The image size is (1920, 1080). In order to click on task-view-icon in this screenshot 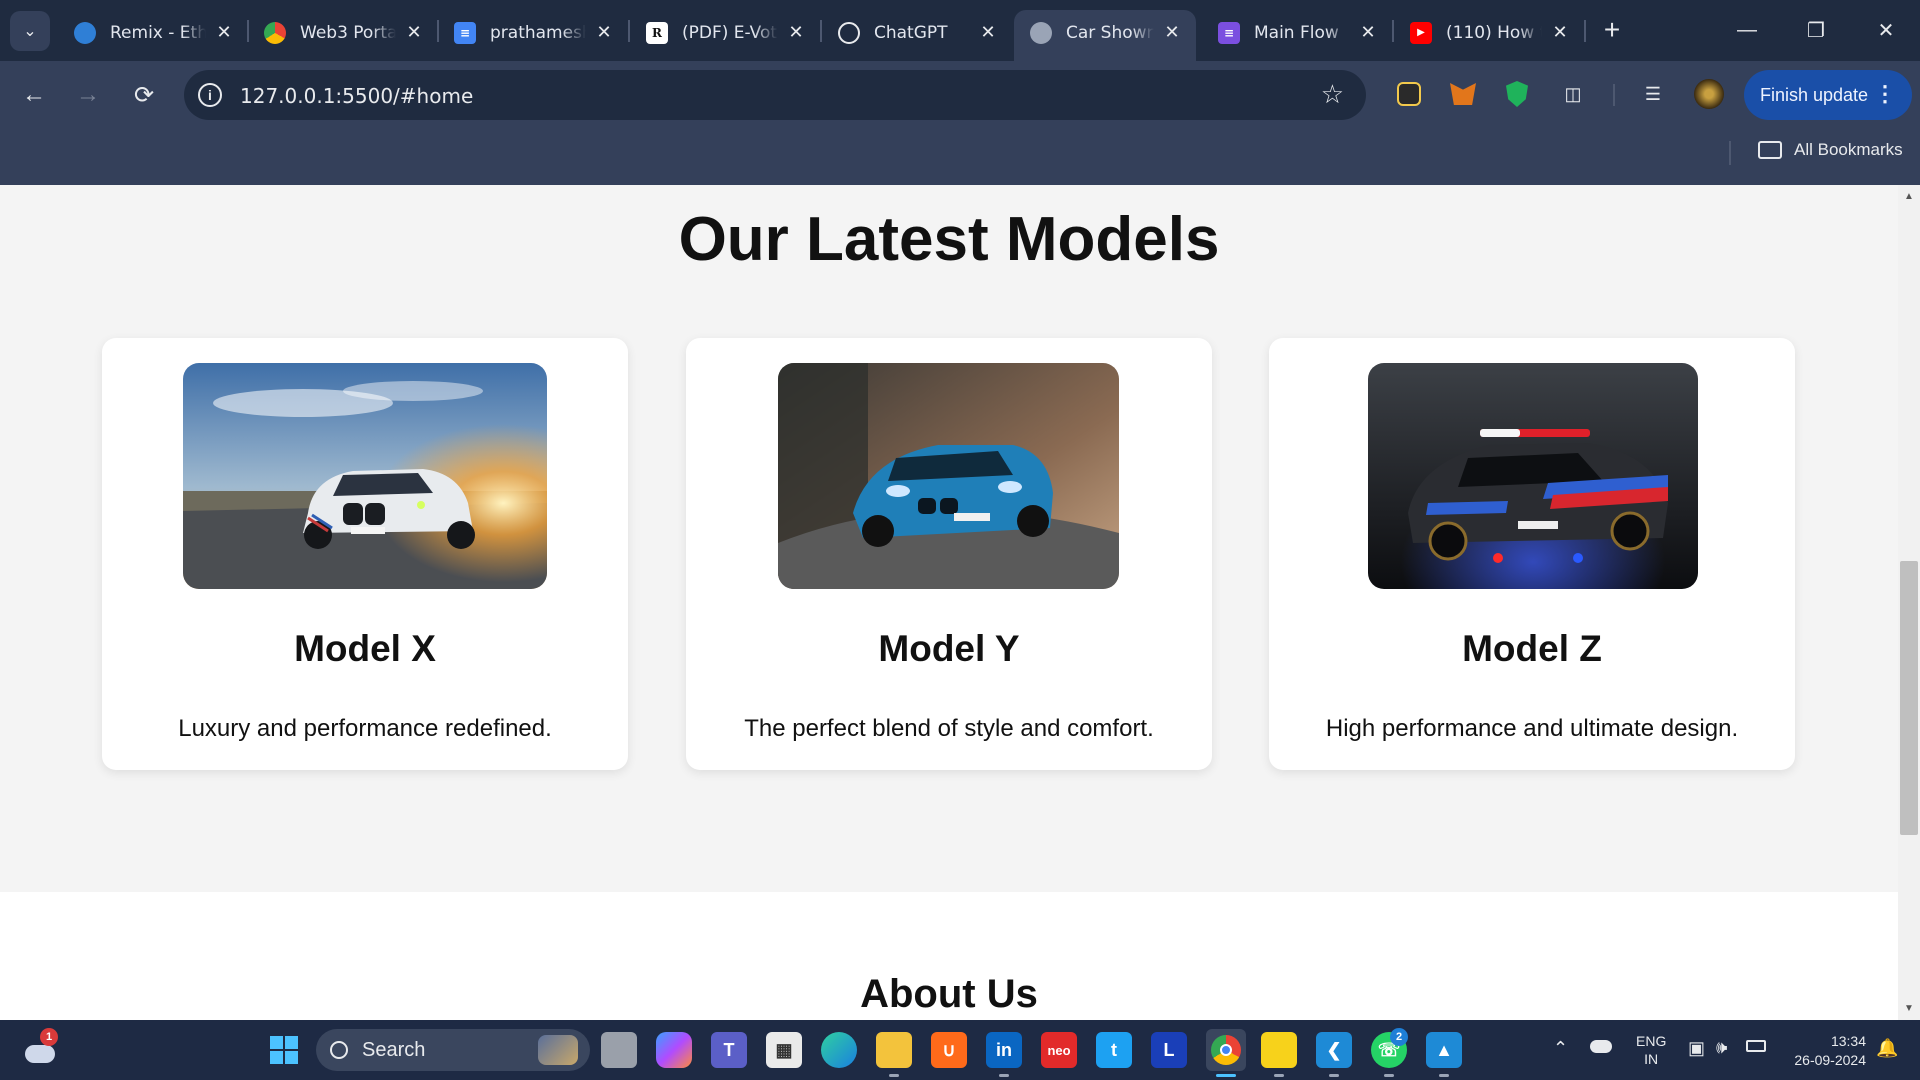, I will do `click(619, 1050)`.